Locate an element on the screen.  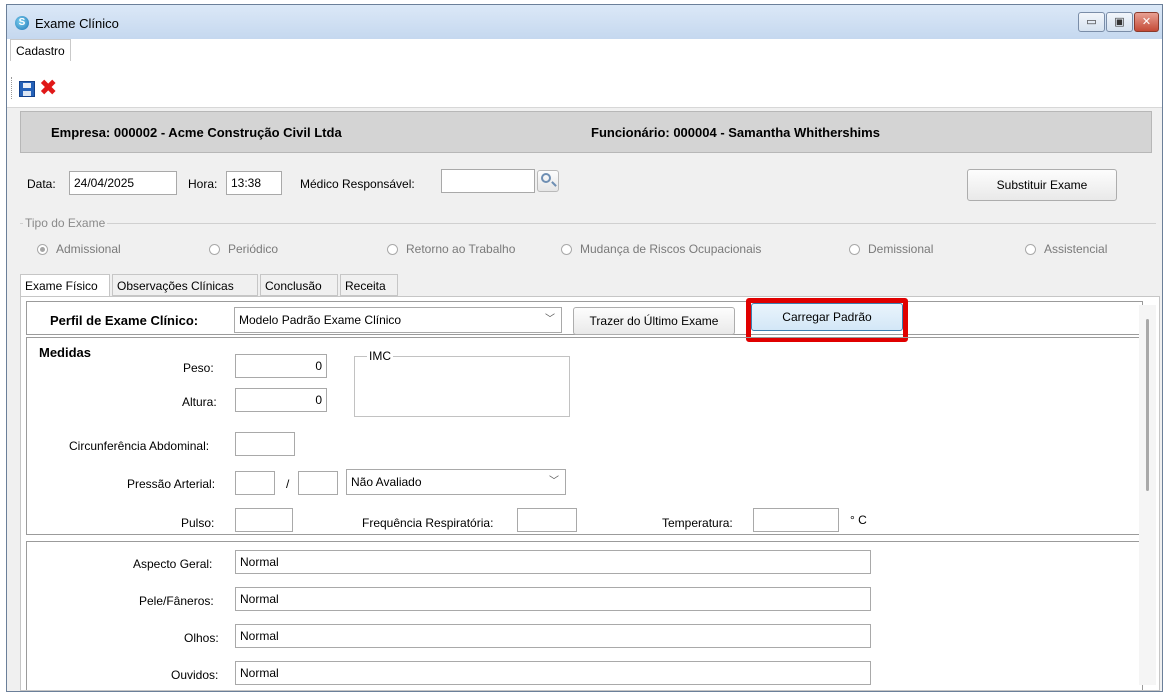
aspecto-geral-label: Aspecto Geral: is located at coordinates (173, 564).